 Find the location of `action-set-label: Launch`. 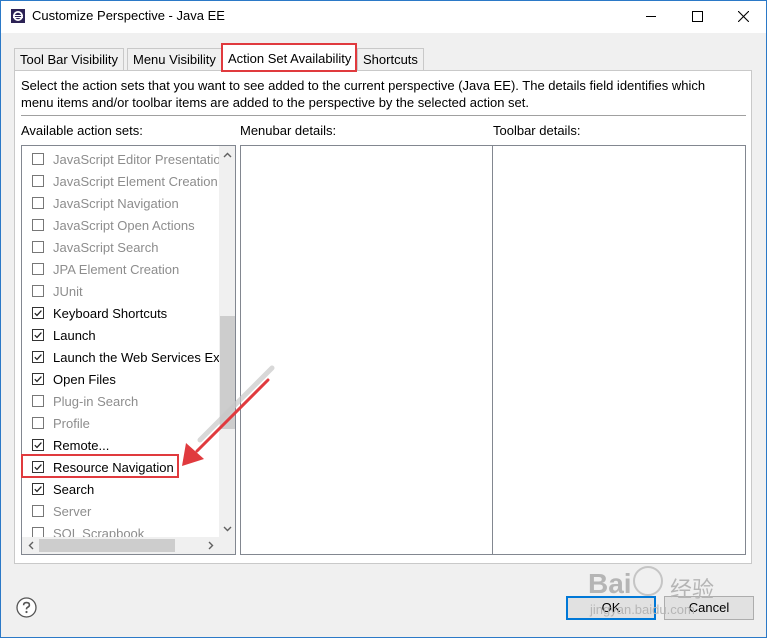

action-set-label: Launch is located at coordinates (74, 335).